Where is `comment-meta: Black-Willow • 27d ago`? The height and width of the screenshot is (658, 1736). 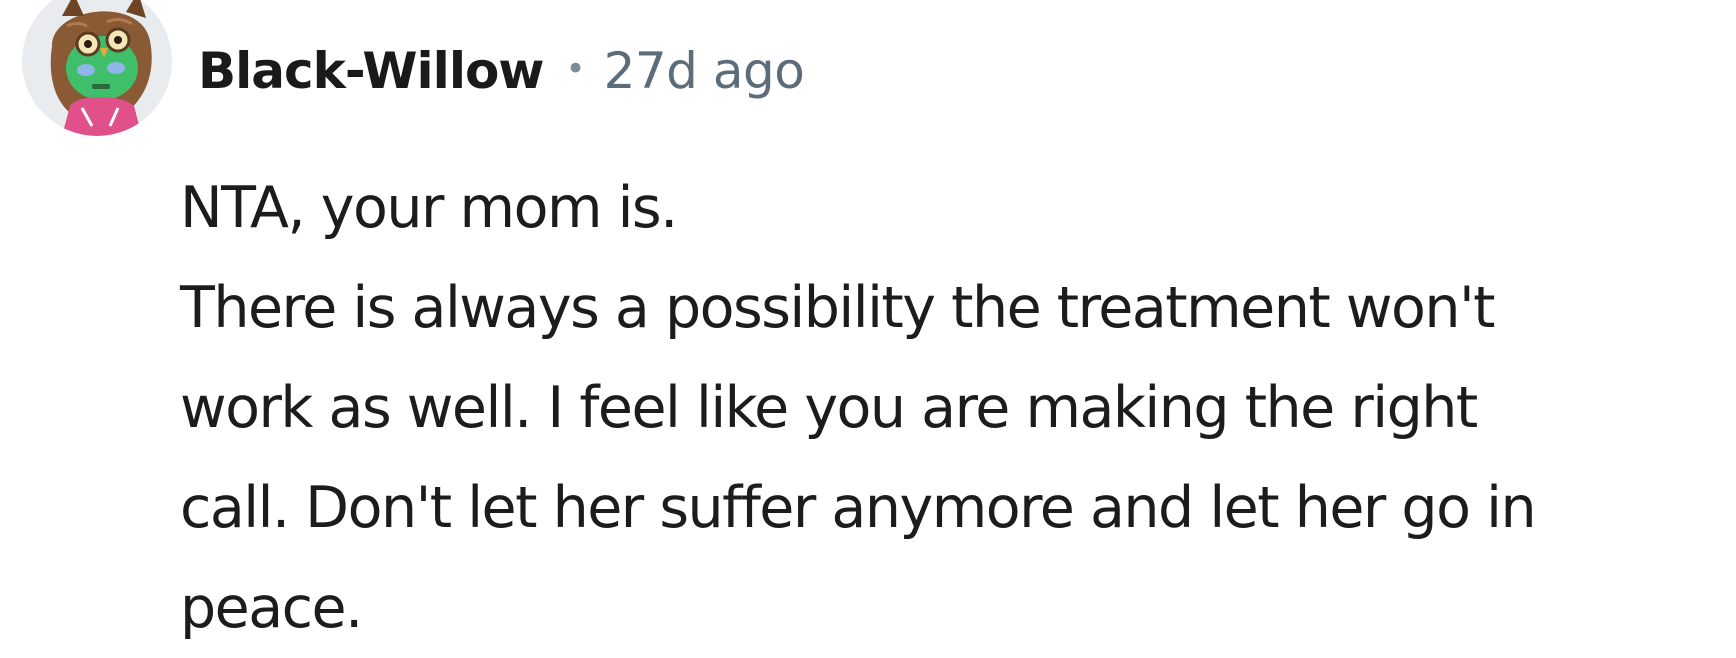 comment-meta: Black-Willow • 27d ago is located at coordinates (501, 71).